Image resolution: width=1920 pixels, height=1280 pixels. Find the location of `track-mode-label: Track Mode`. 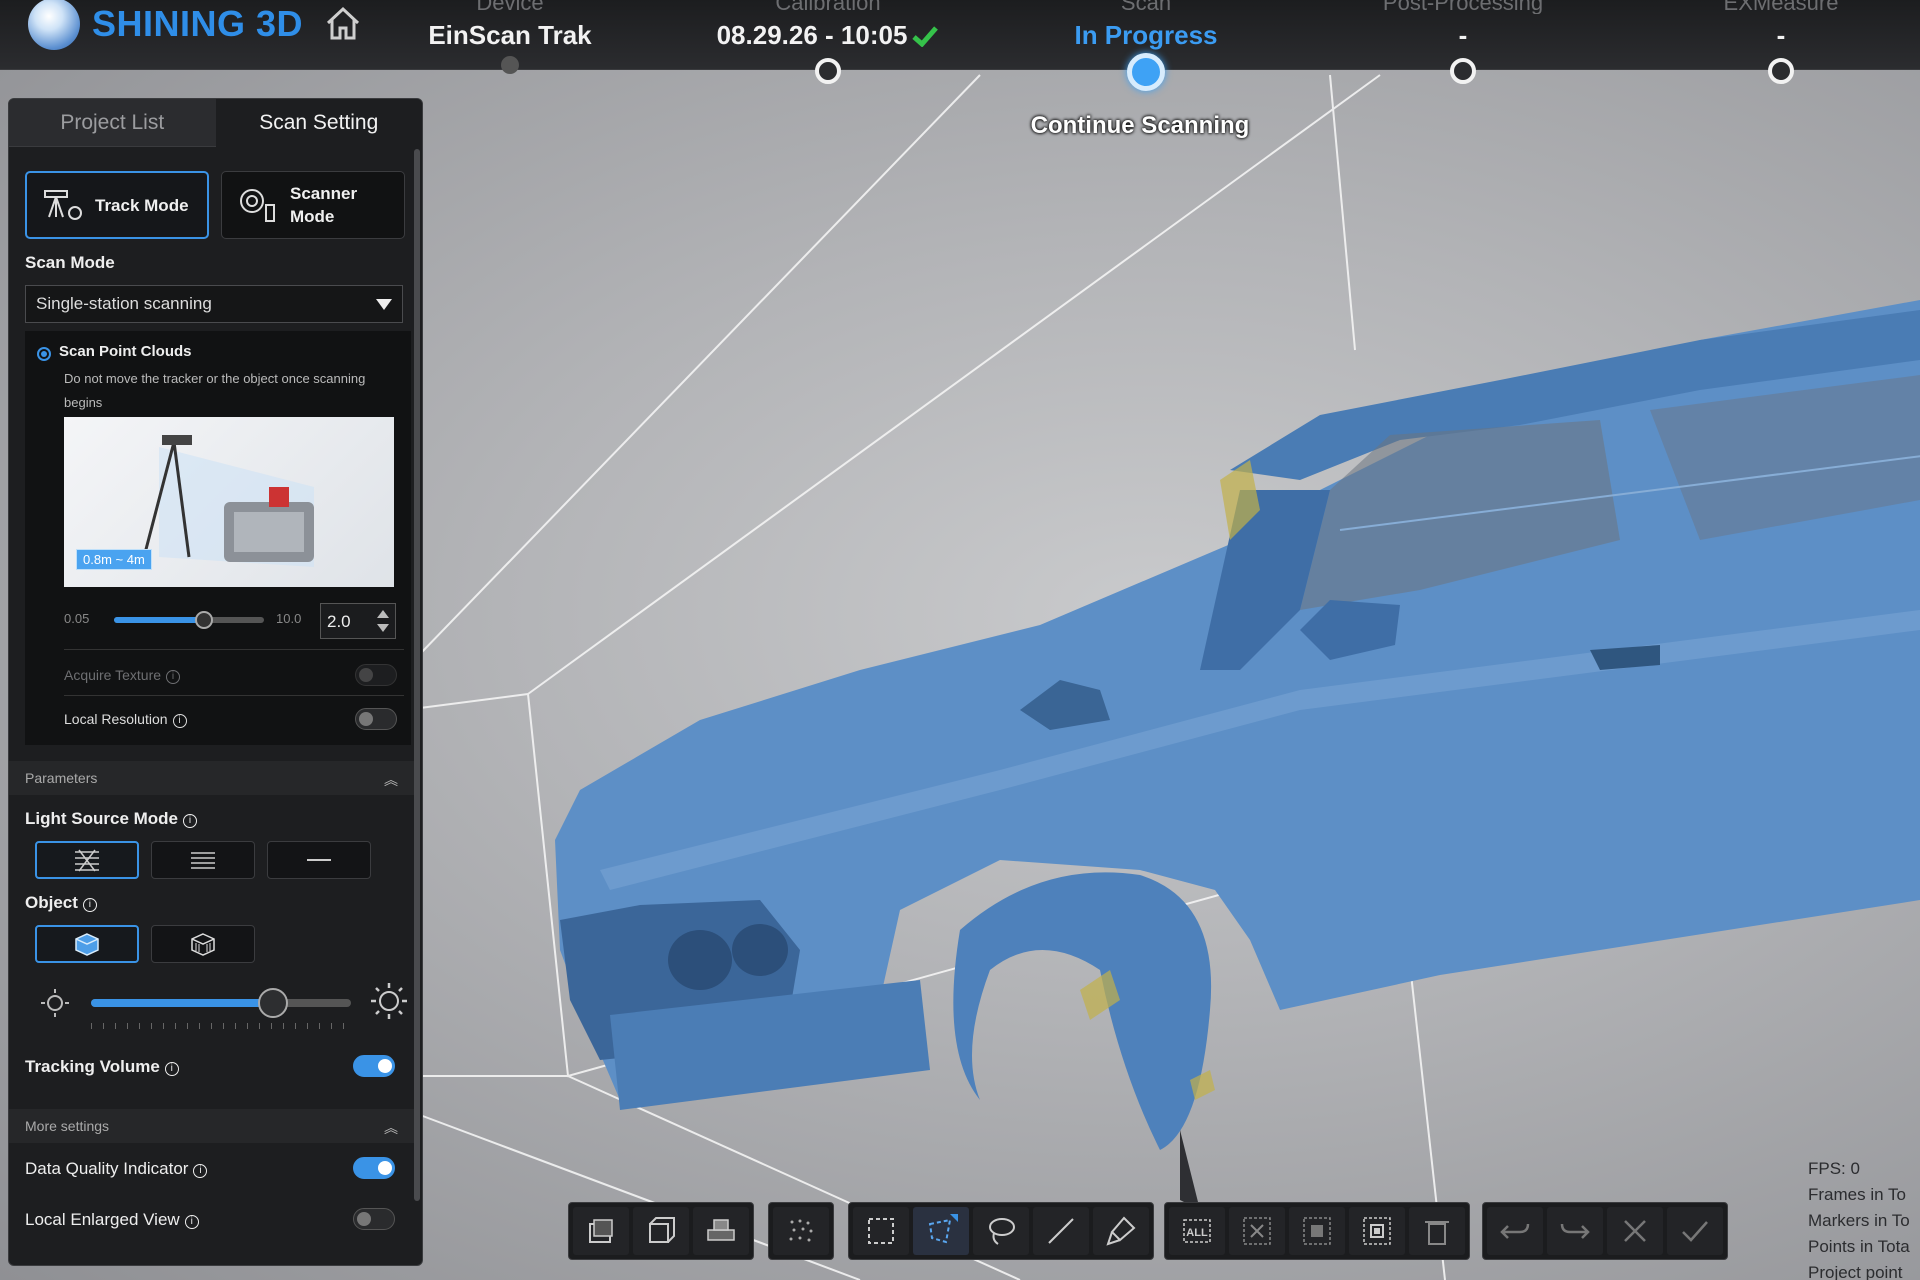

track-mode-label: Track Mode is located at coordinates (142, 205).